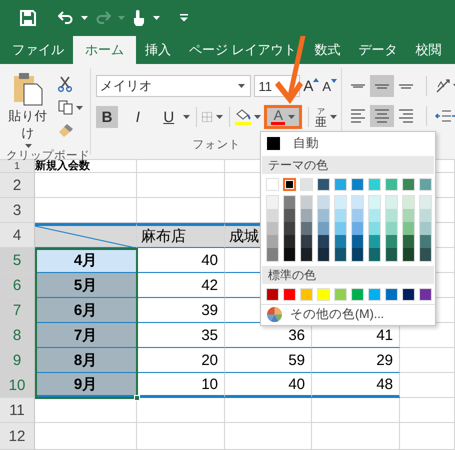 The image size is (455, 450). Describe the element at coordinates (207, 117) in the screenshot. I see `borders-icon` at that location.